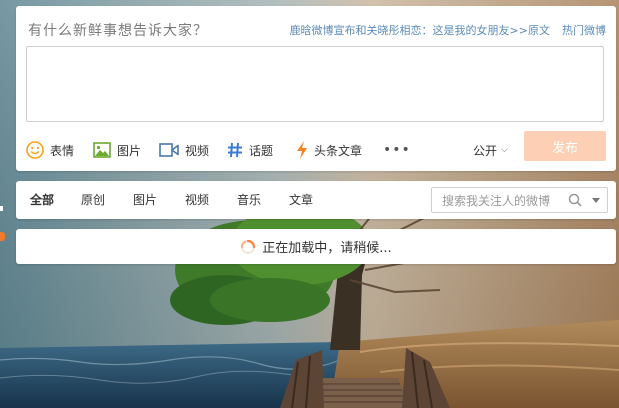  I want to click on visibility-selector: 公开 ⌵, so click(490, 150).